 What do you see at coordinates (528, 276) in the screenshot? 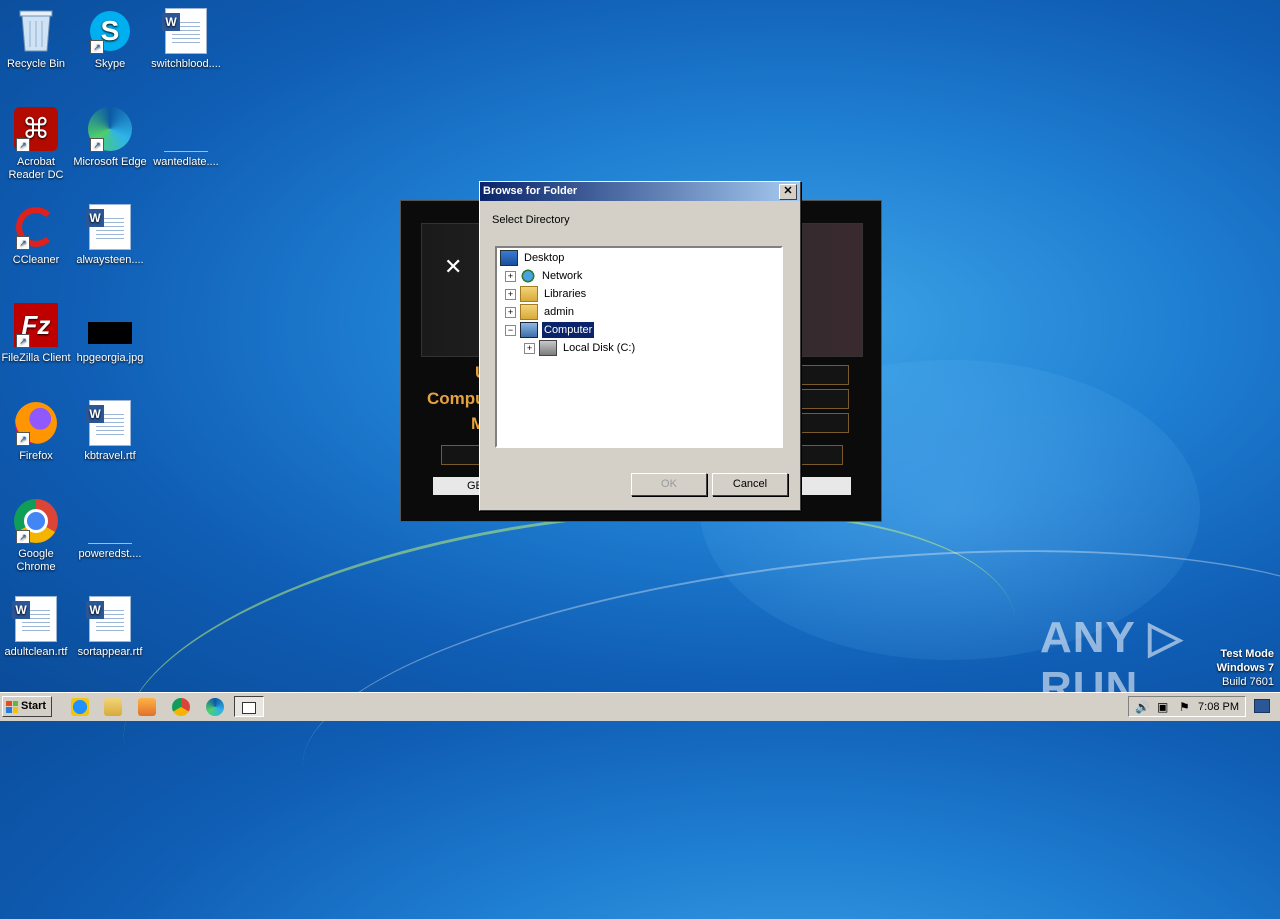
I see `network-icon` at bounding box center [528, 276].